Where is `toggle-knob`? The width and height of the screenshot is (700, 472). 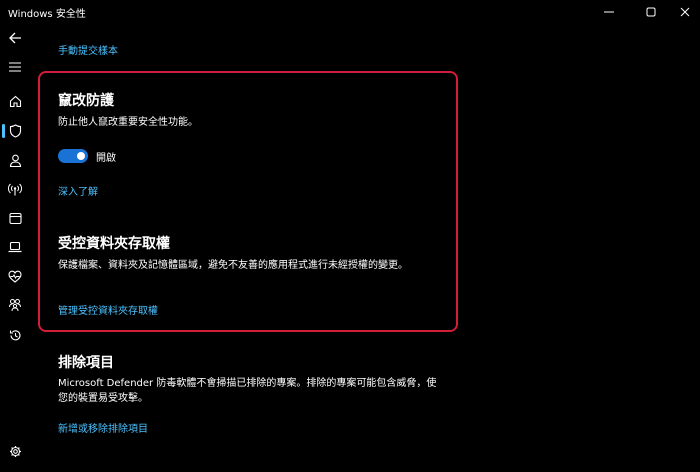
toggle-knob is located at coordinates (81, 156).